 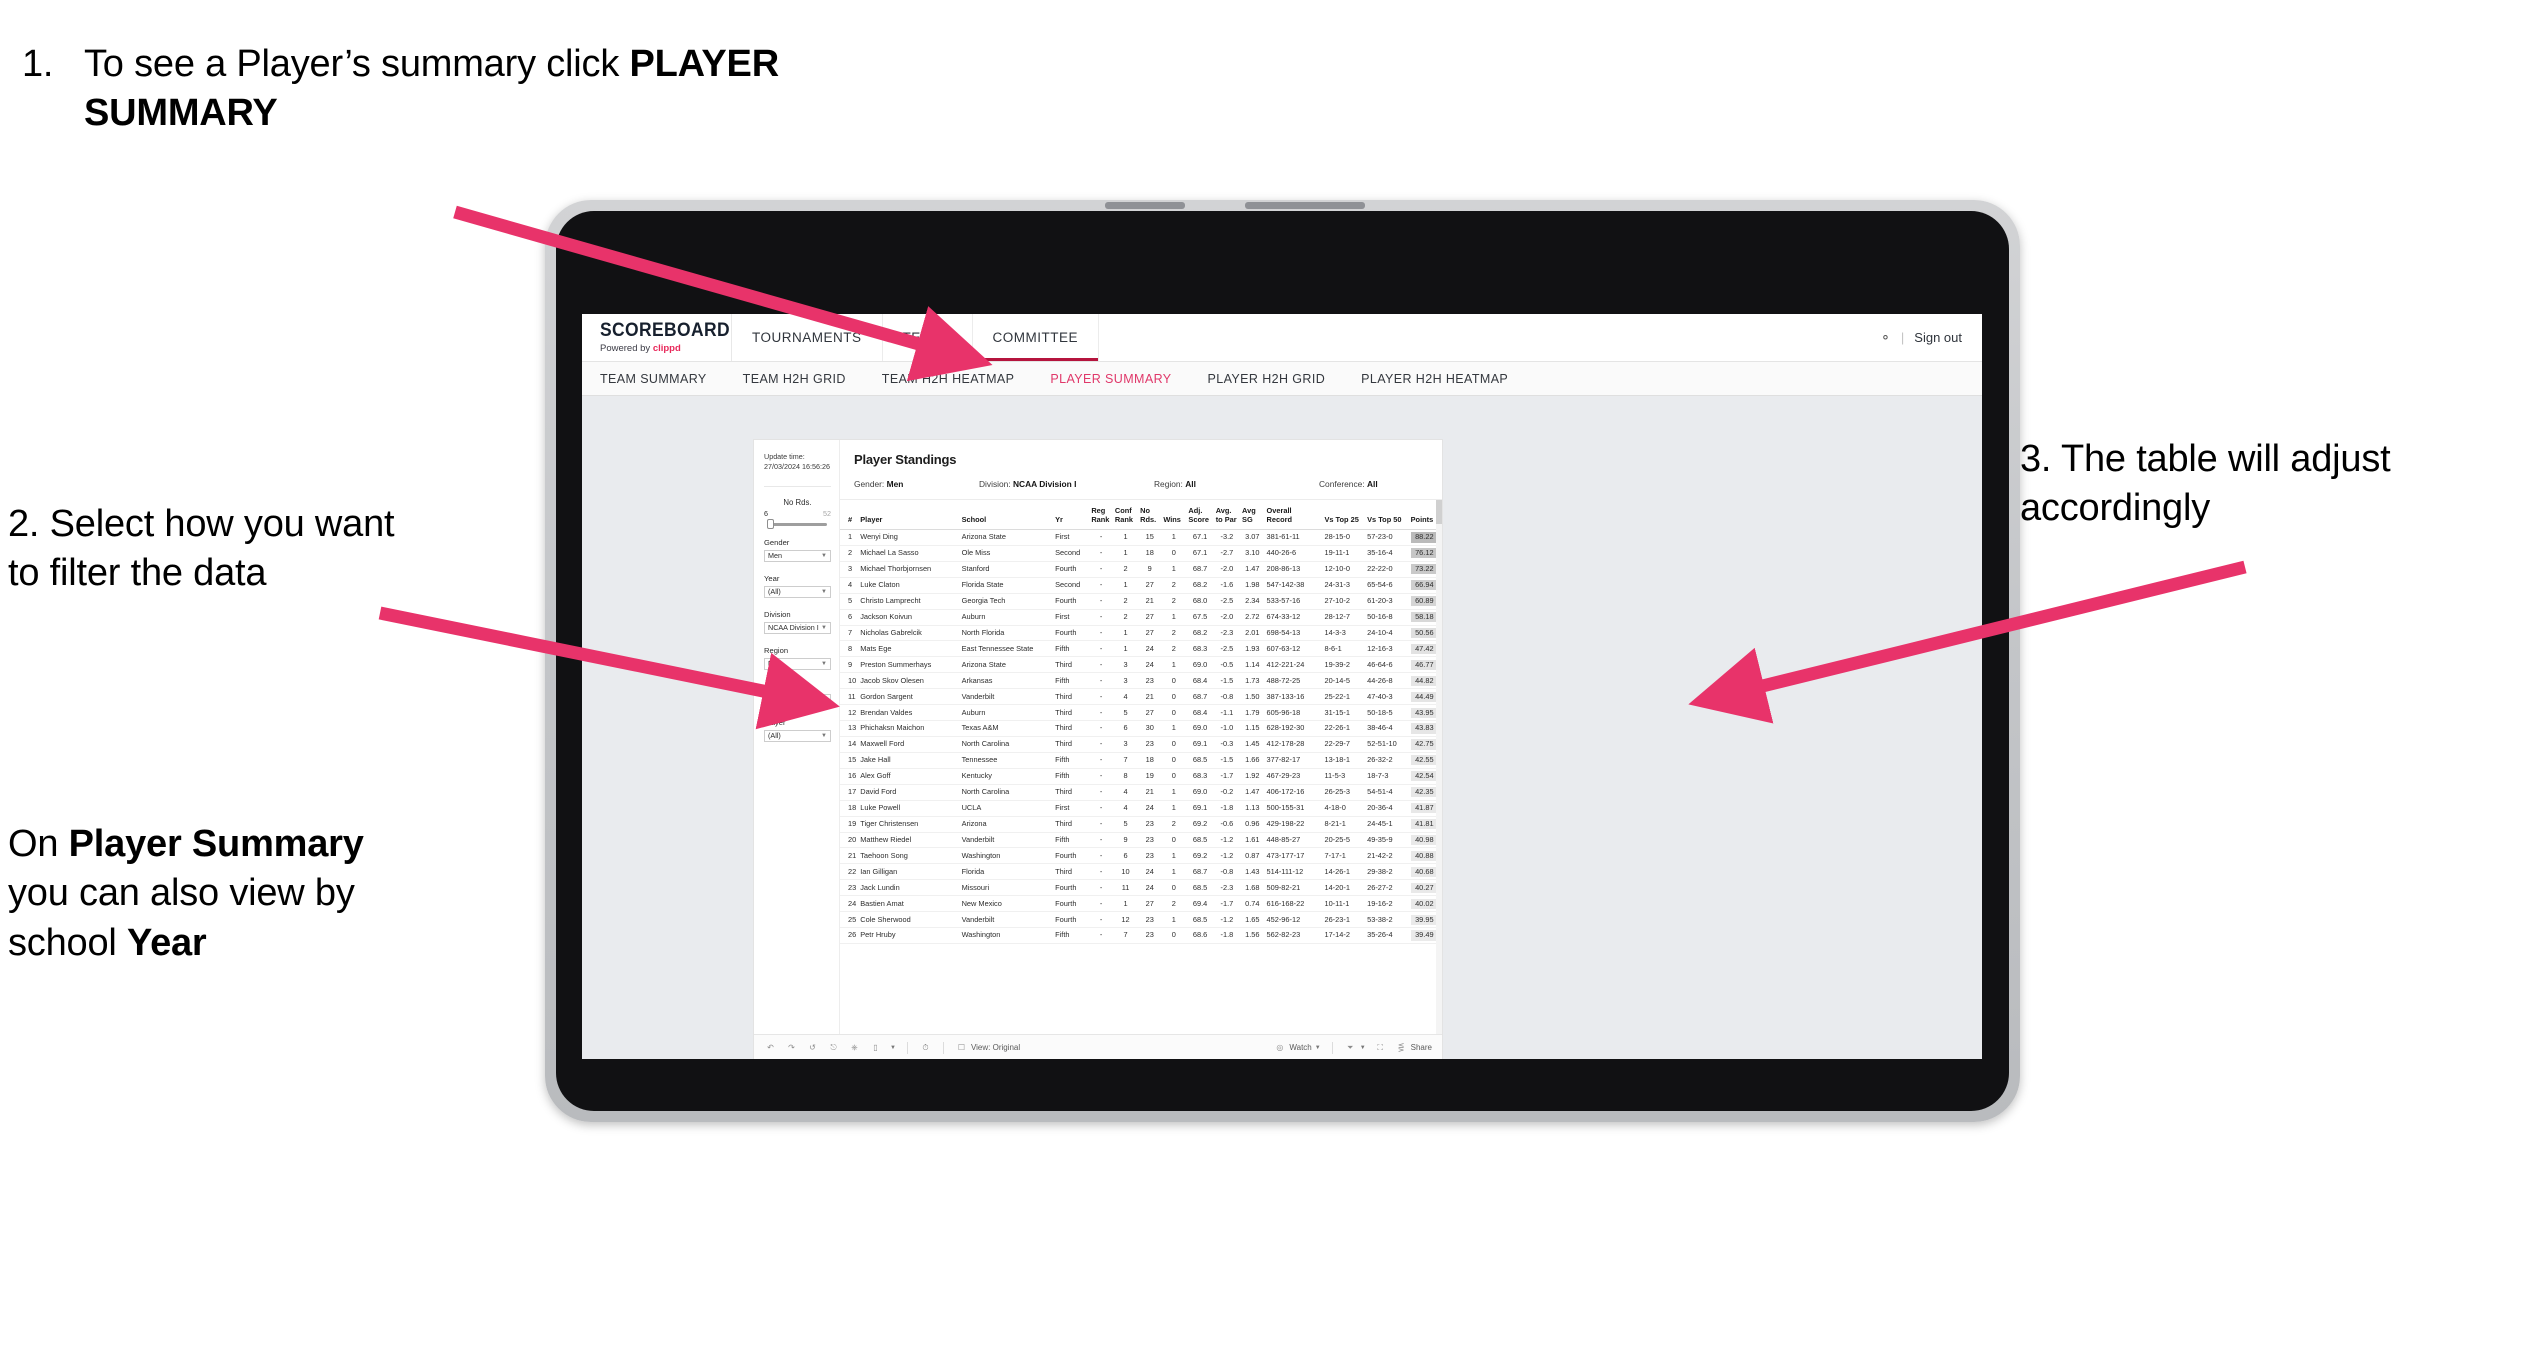 What do you see at coordinates (1227, 515) in the screenshot?
I see `column-header-avg-to-par: Avg. to Par` at bounding box center [1227, 515].